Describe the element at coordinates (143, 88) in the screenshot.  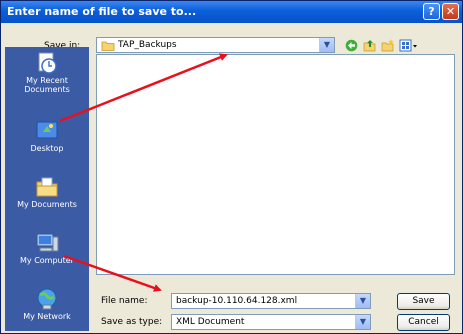
I see `annotation-arrow-folder` at that location.